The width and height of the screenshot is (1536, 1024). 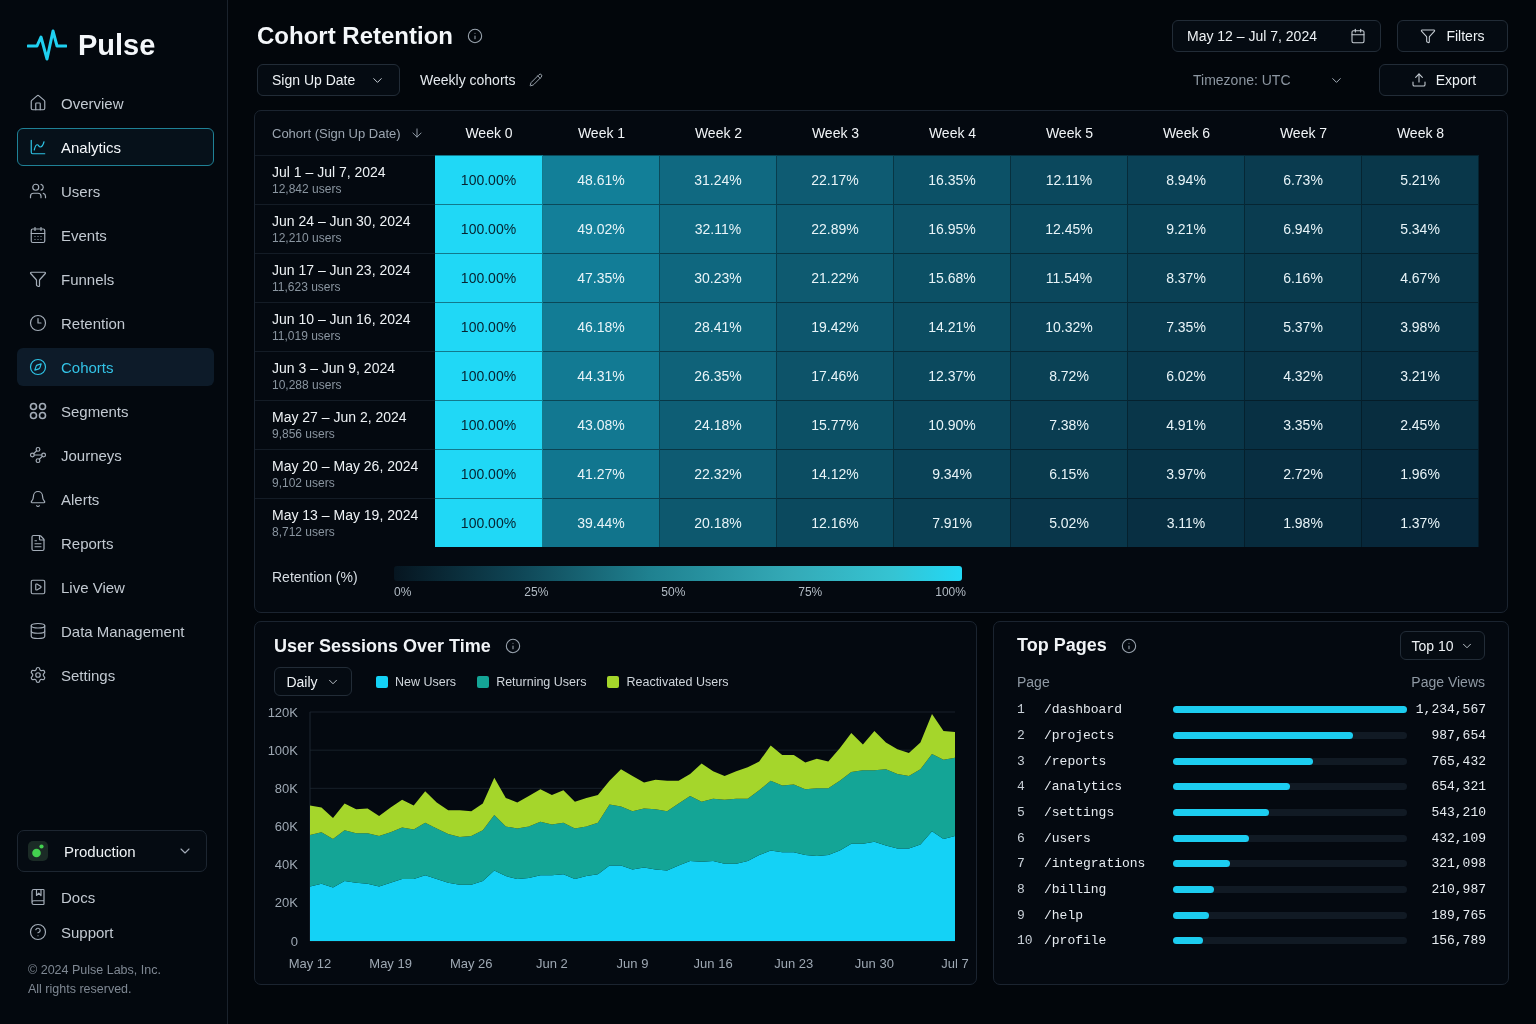 I want to click on retention-cell: 26.35%, so click(x=718, y=375).